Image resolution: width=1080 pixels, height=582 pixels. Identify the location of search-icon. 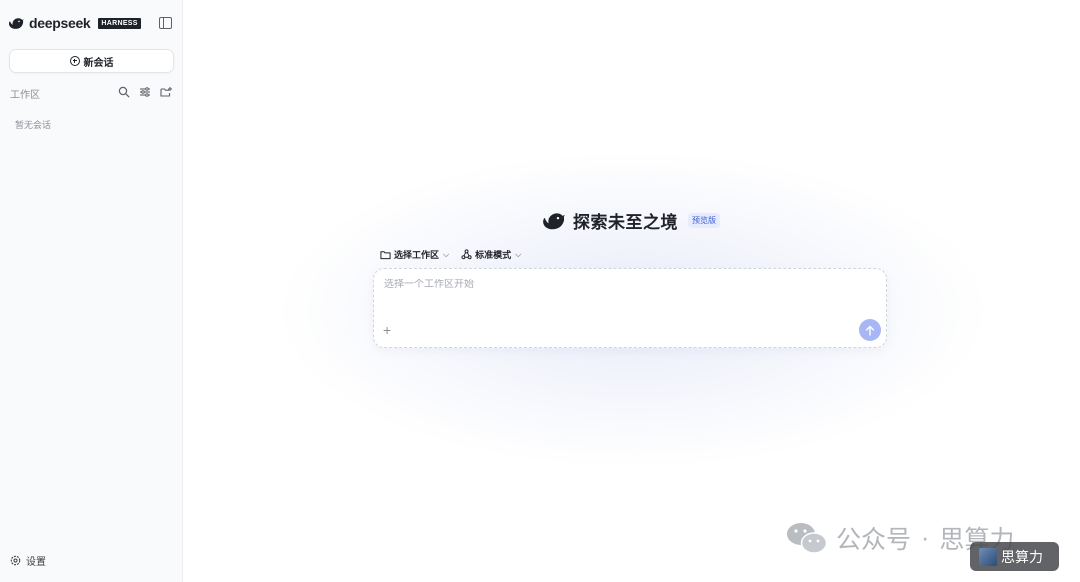
(124, 92).